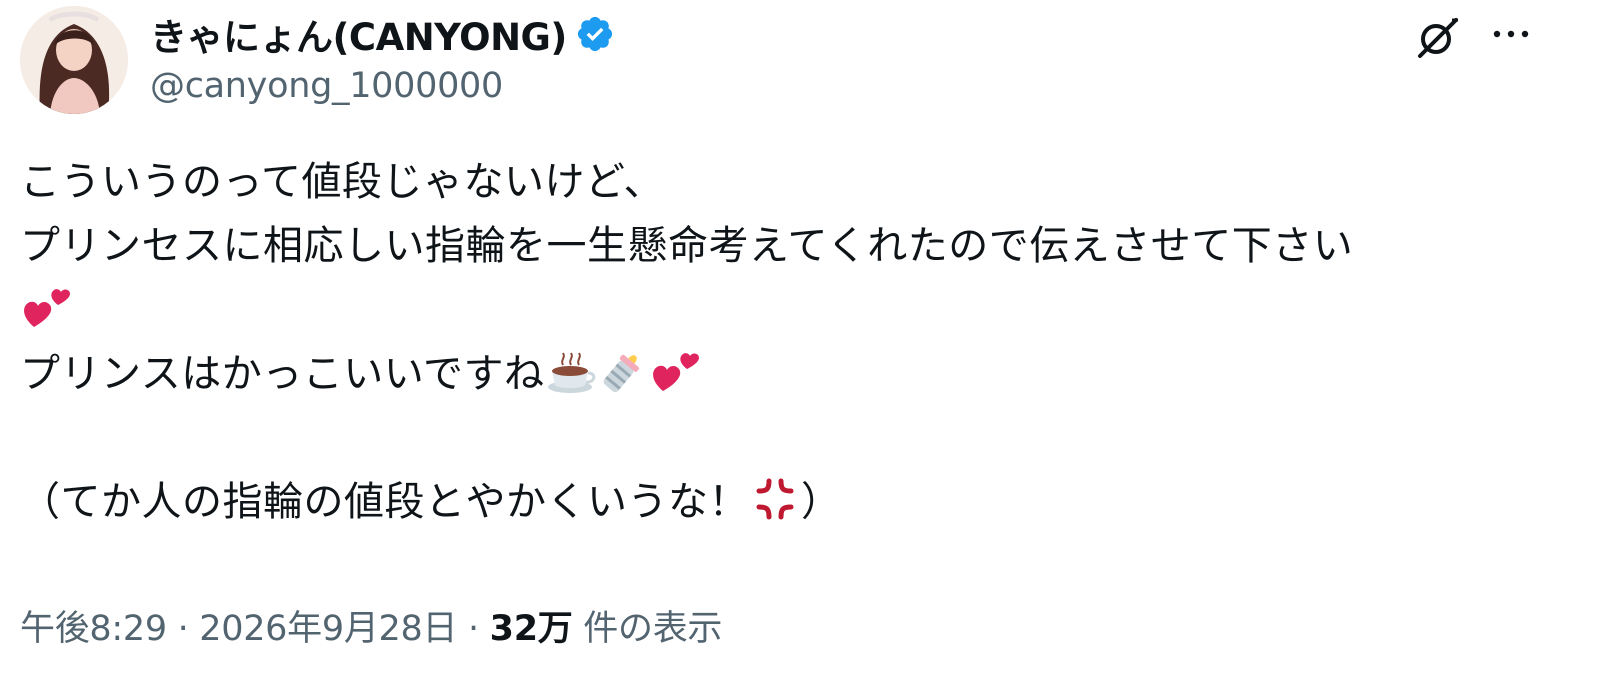  I want to click on anger-symbol-icon, so click(775, 499).